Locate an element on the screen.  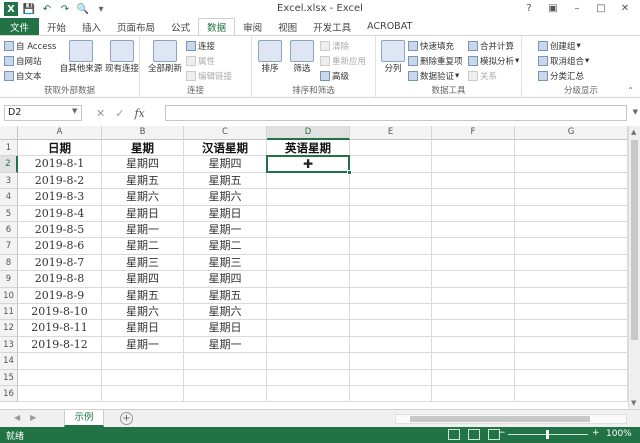
scrollbar-thumb is located at coordinates (500, 419).